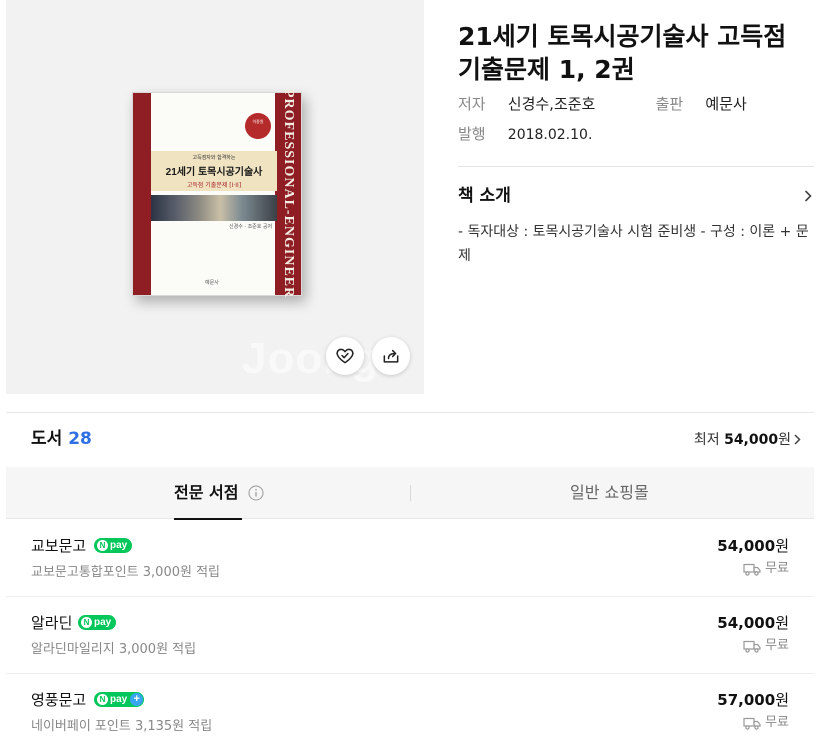  What do you see at coordinates (214, 185) in the screenshot?
I see `book-cover-subtitle-2: 고득점 기출문제 [I·II]` at bounding box center [214, 185].